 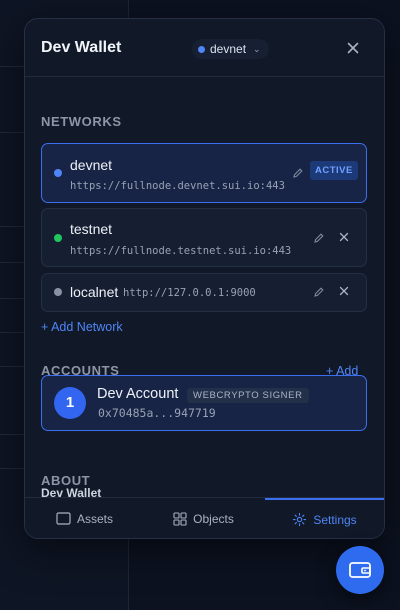 I want to click on tab-settings: Settings, so click(x=324, y=518).